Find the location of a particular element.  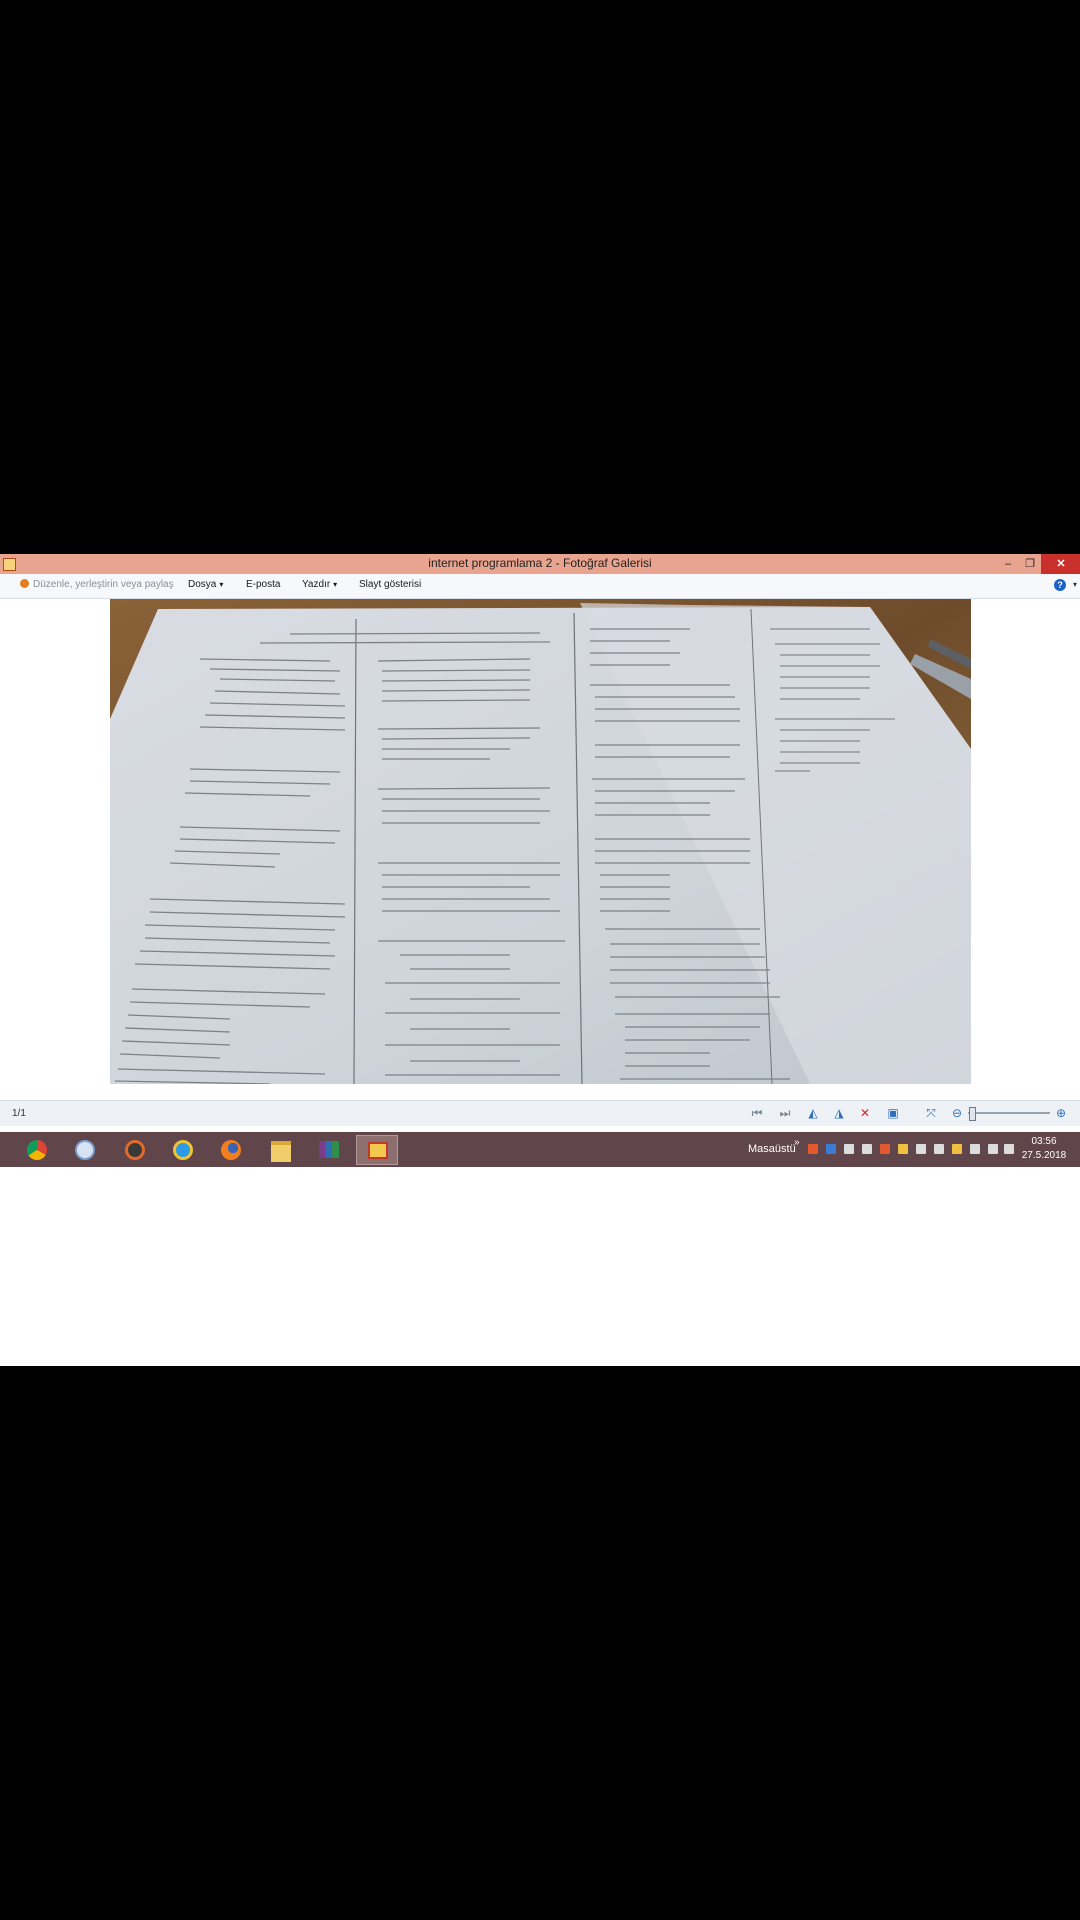

maximize-button: ❐ is located at coordinates (1030, 564).